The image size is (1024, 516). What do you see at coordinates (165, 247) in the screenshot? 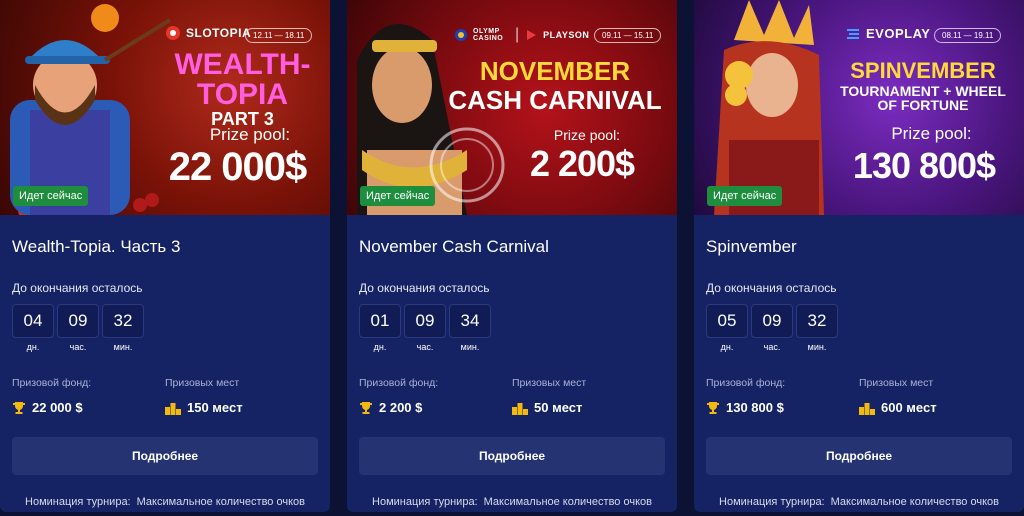
I see `tournament-title: Wealth-Topia. Часть 3` at bounding box center [165, 247].